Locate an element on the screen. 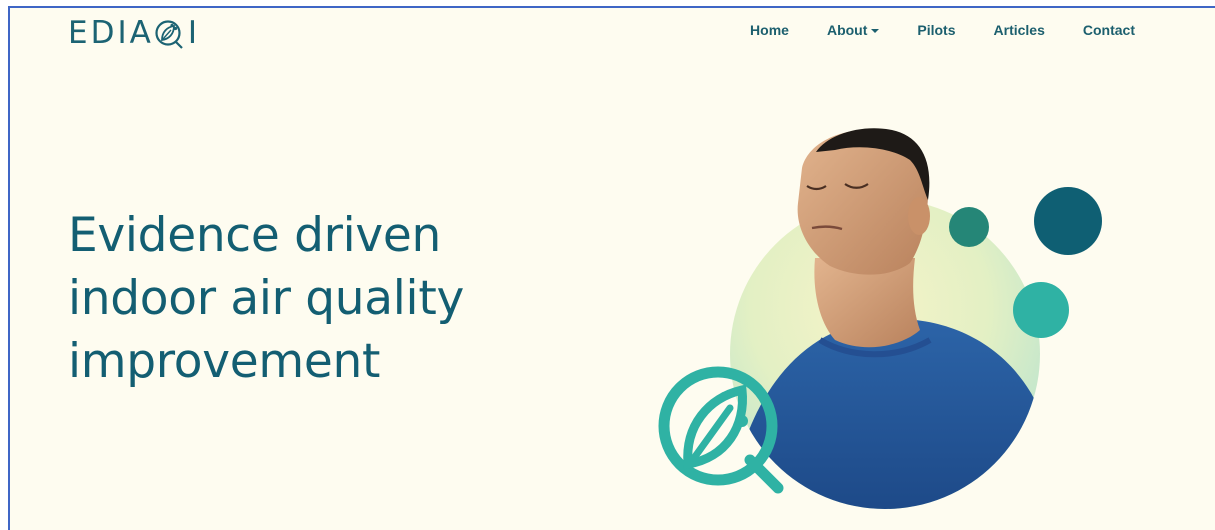 This screenshot has height=530, width=1215. nav-item-label: Home is located at coordinates (769, 30).